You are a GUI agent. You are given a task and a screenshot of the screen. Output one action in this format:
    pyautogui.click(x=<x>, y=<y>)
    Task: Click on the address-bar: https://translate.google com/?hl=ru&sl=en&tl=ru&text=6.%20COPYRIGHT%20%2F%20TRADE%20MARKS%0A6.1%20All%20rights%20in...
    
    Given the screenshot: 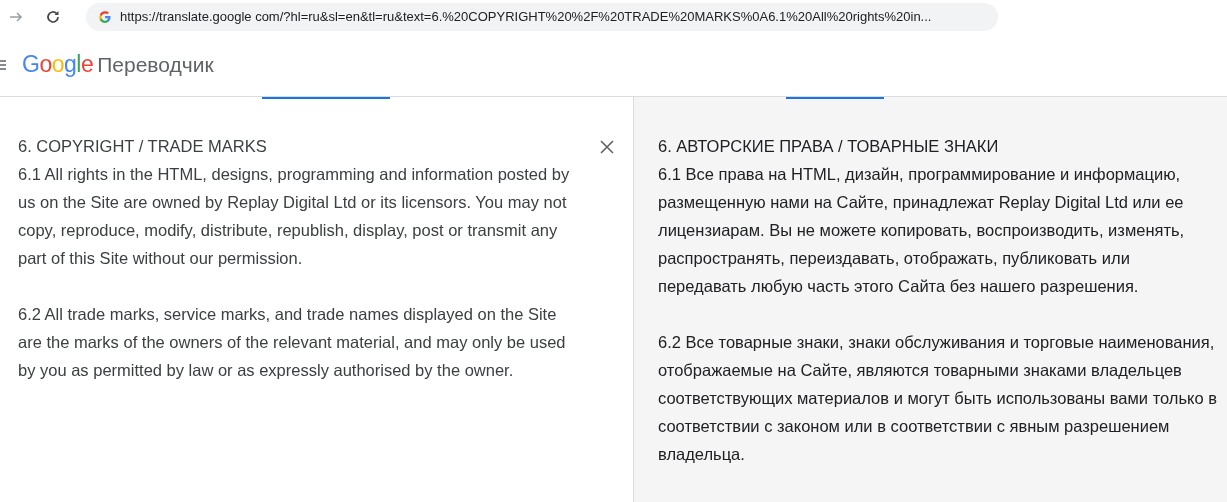 What is the action you would take?
    pyautogui.click(x=542, y=16)
    